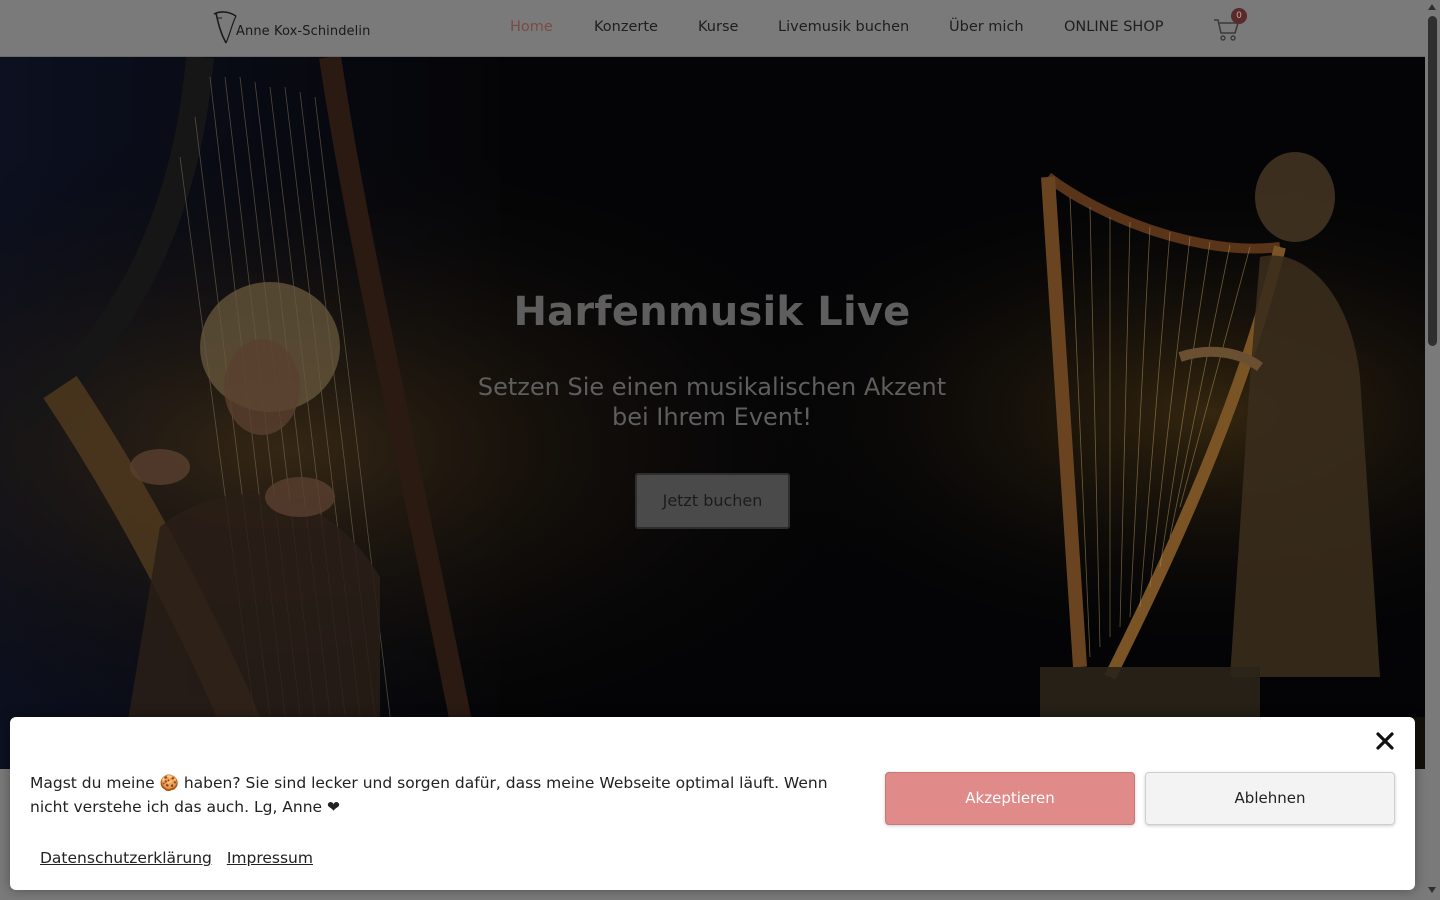 This screenshot has height=900, width=1440. I want to click on nav-home: Home, so click(531, 27).